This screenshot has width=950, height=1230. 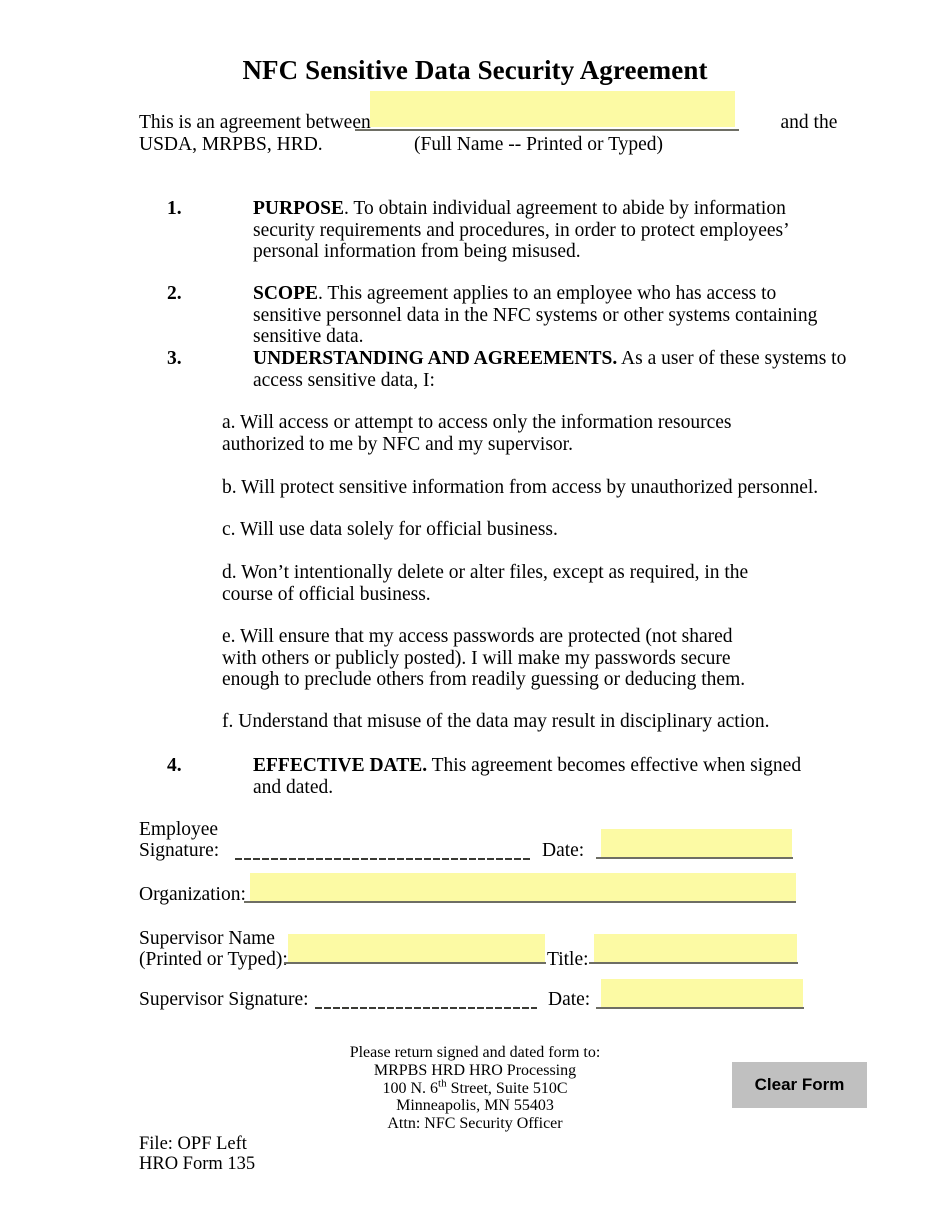 I want to click on title-underline, so click(x=693, y=963).